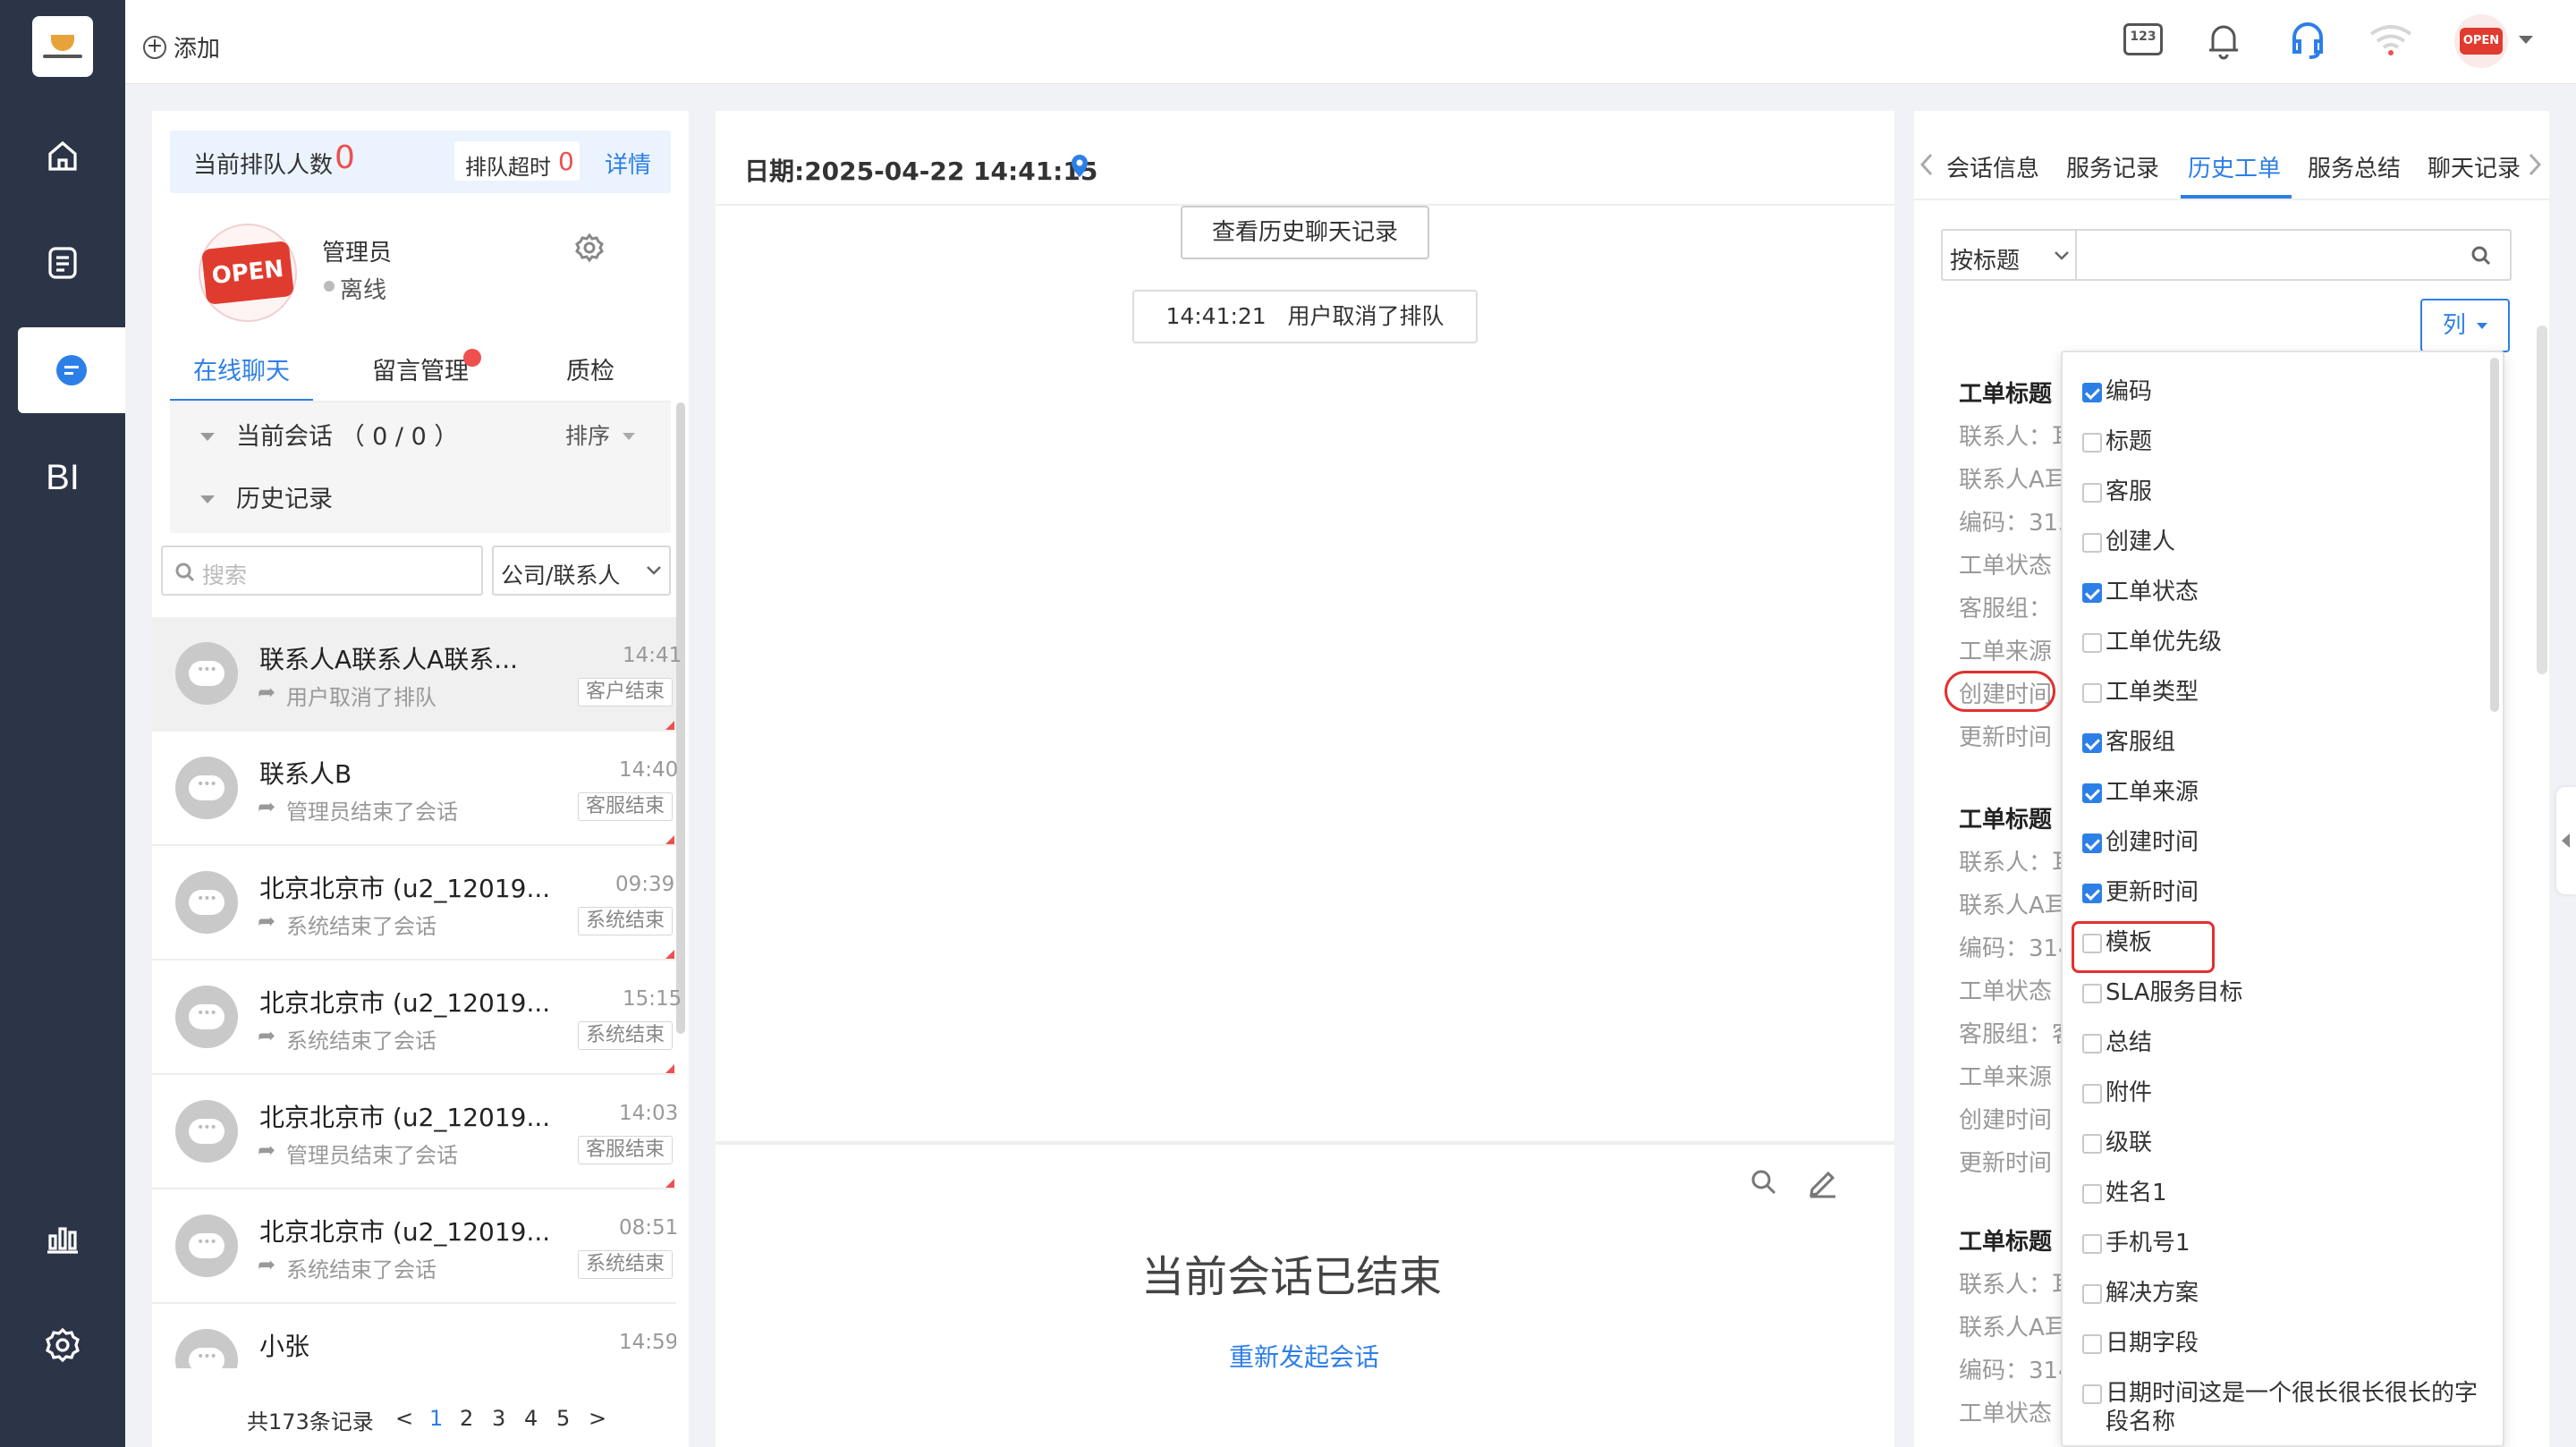  Describe the element at coordinates (2283, 401) in the screenshot. I see `column-option: 编码` at that location.